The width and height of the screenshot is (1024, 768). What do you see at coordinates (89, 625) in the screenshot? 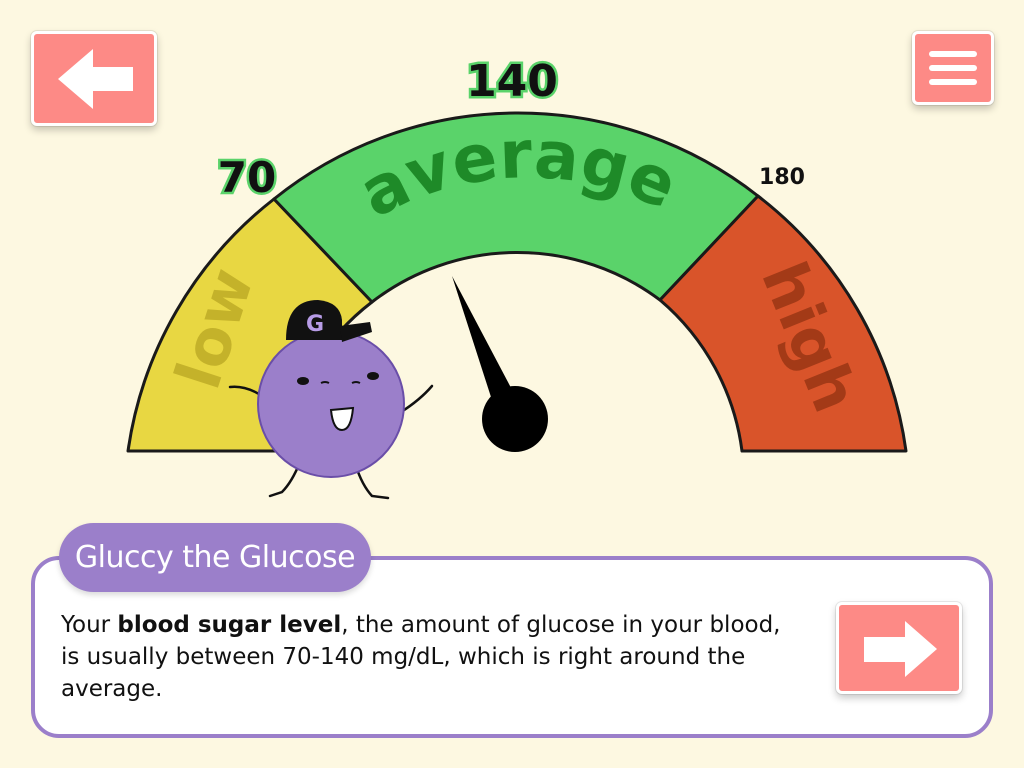
I see `dialog-text-intro: Your` at bounding box center [89, 625].